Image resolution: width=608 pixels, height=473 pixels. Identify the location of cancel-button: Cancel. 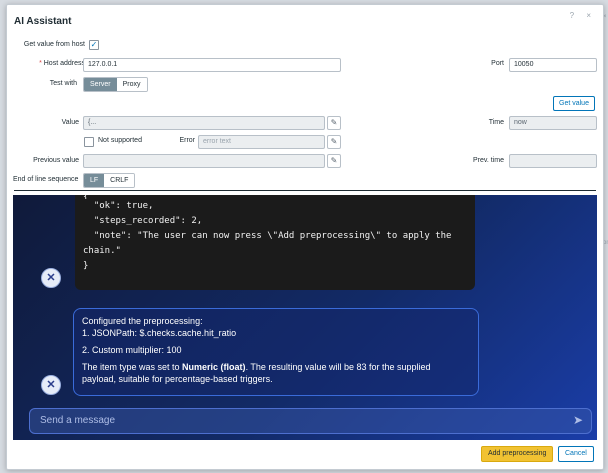
(576, 454).